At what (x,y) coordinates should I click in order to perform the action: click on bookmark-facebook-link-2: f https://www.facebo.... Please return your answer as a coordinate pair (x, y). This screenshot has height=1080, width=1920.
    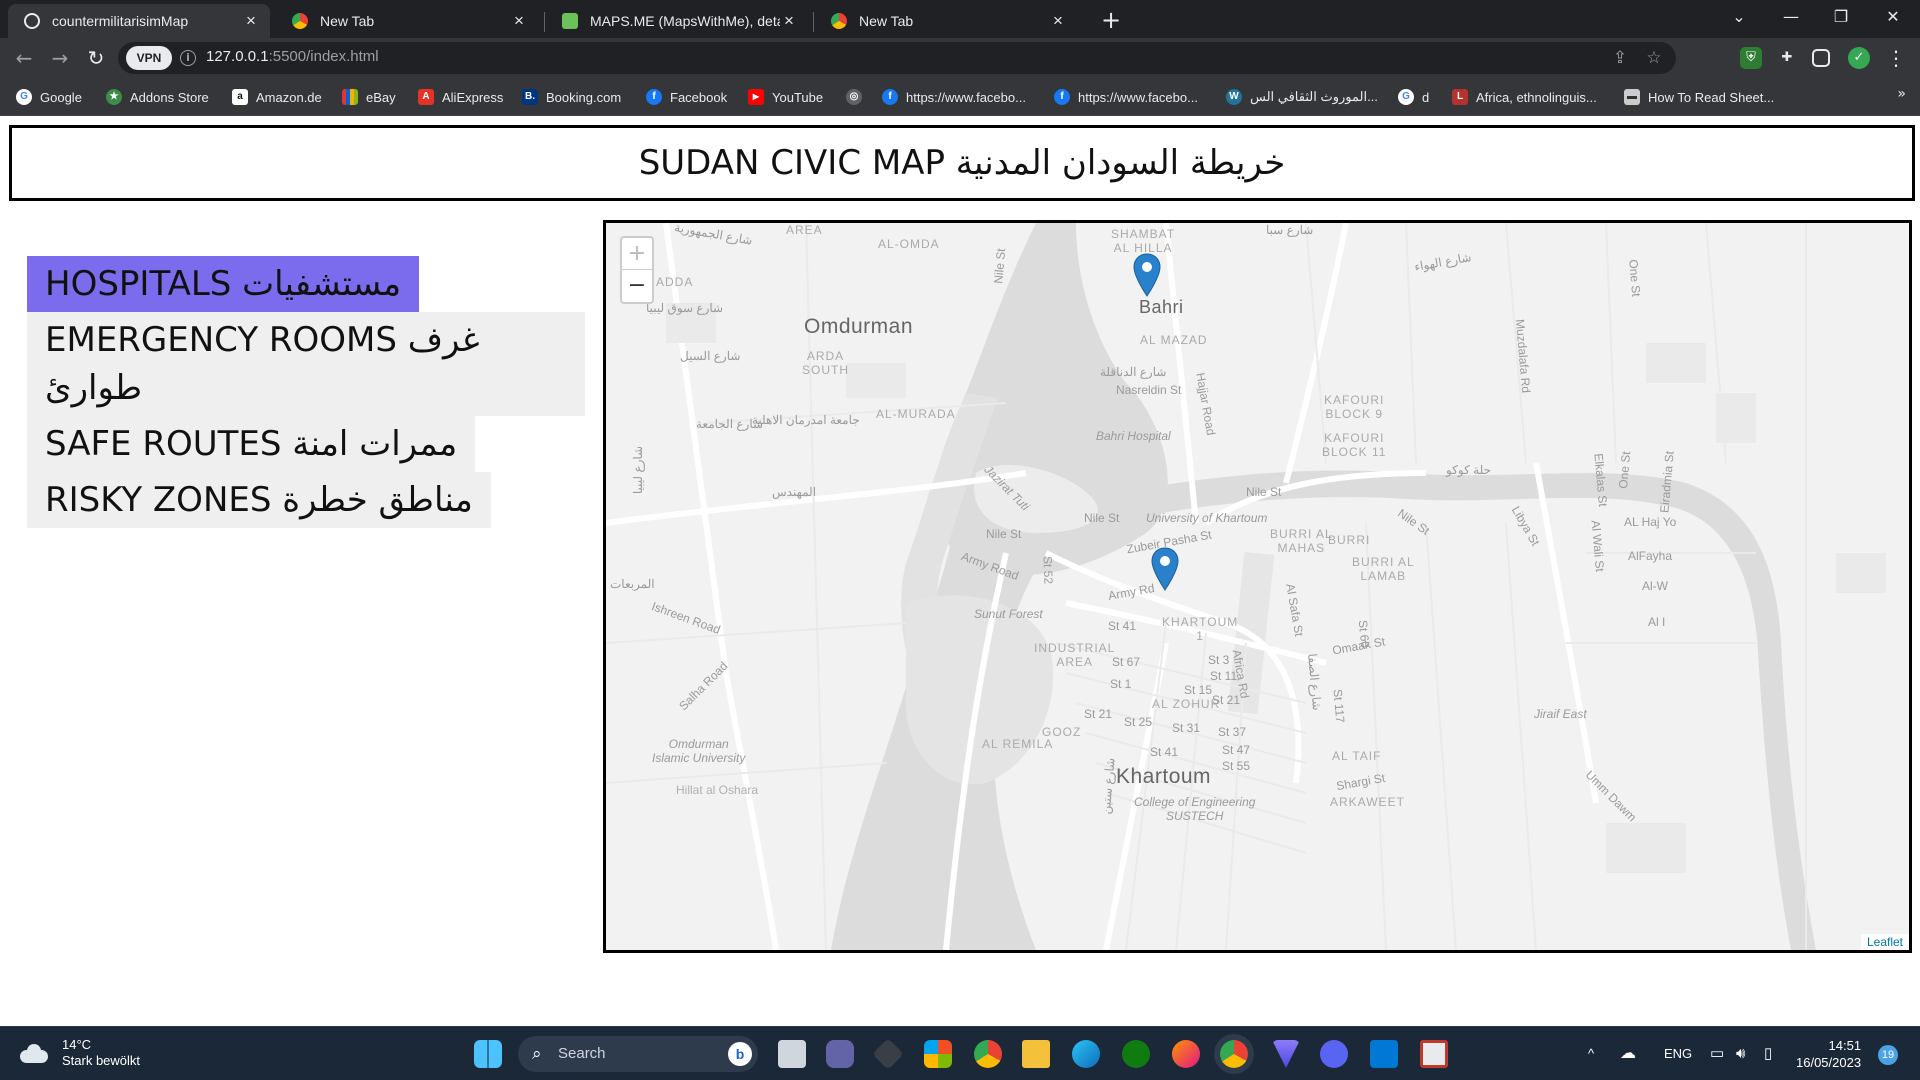
    Looking at the image, I should click on (1126, 97).